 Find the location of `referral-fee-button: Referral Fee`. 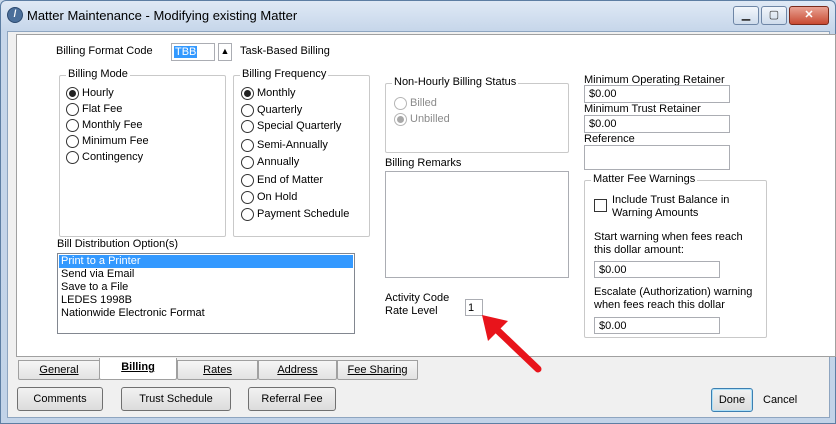

referral-fee-button: Referral Fee is located at coordinates (292, 399).